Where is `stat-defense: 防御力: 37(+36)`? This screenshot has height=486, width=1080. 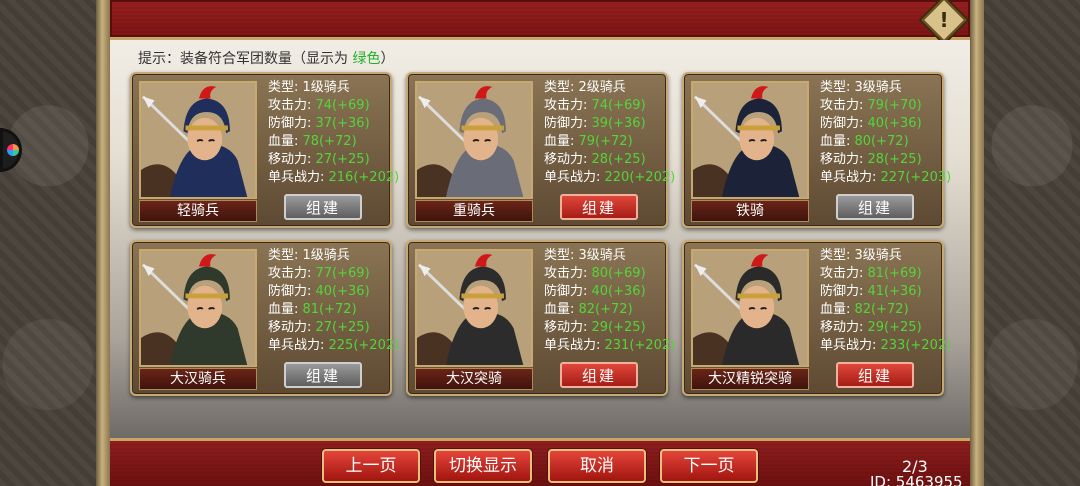
stat-defense: 防御力: 37(+36) is located at coordinates (319, 124).